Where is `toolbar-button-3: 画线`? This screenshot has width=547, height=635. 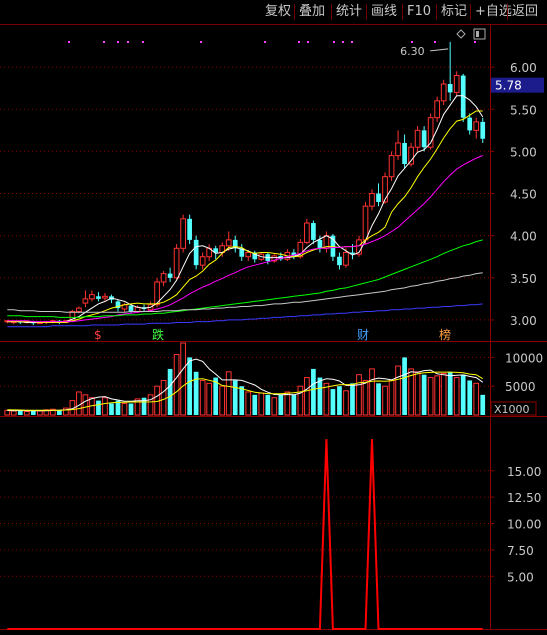
toolbar-button-3: 画线 is located at coordinates (384, 12).